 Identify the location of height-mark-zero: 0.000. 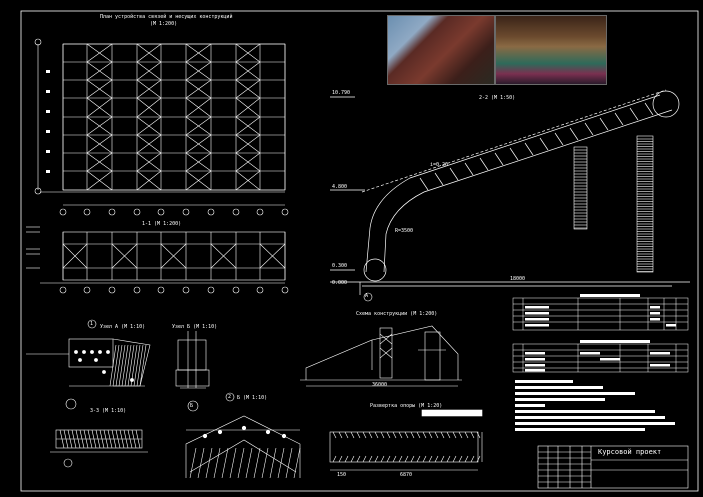
(340, 283).